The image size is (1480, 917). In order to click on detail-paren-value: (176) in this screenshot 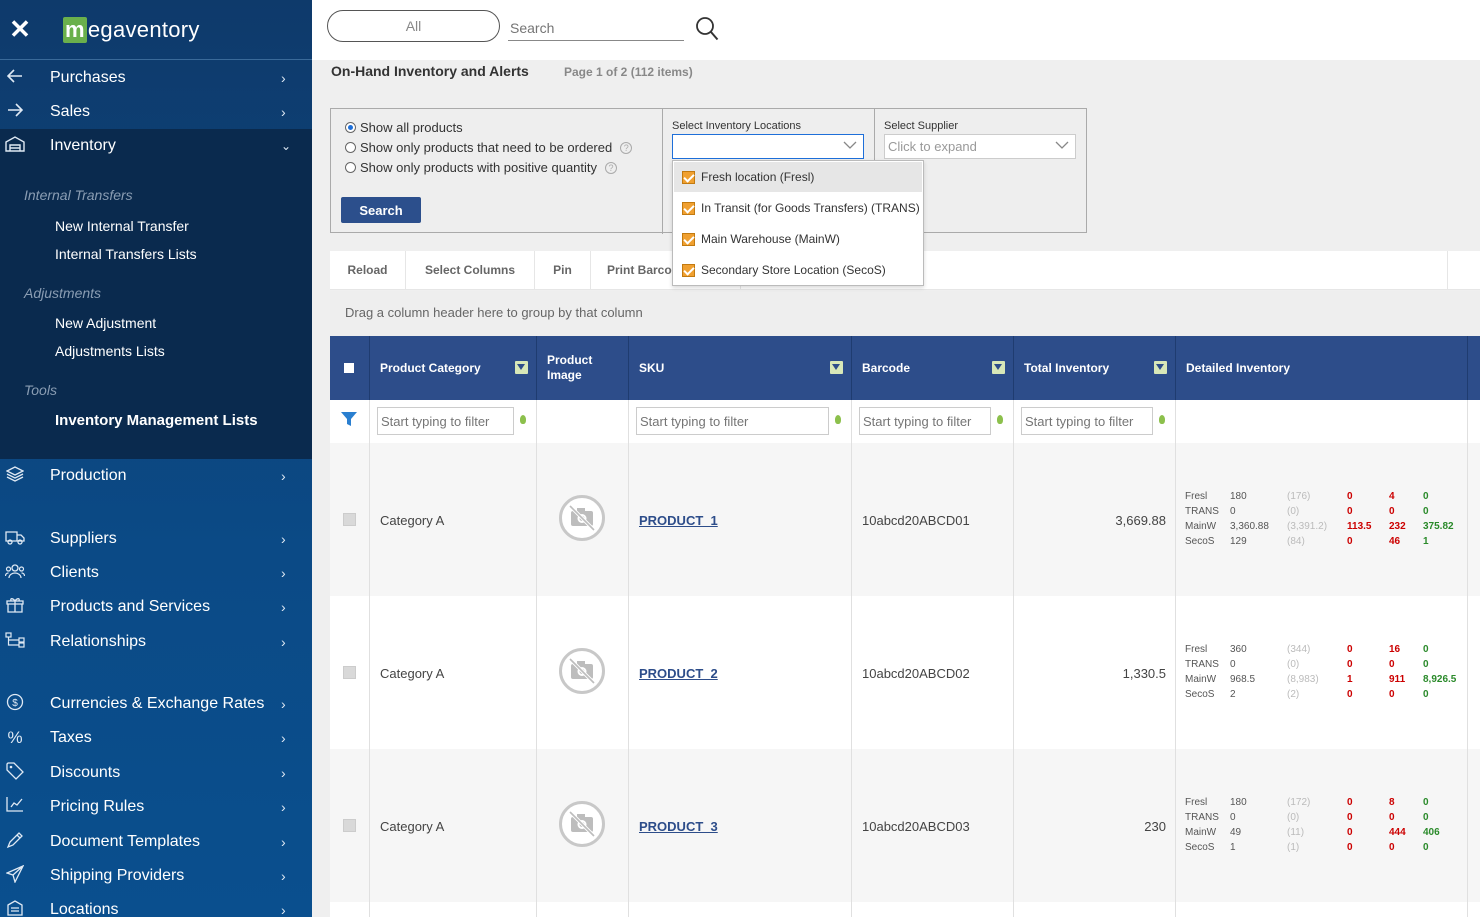, I will do `click(1299, 496)`.